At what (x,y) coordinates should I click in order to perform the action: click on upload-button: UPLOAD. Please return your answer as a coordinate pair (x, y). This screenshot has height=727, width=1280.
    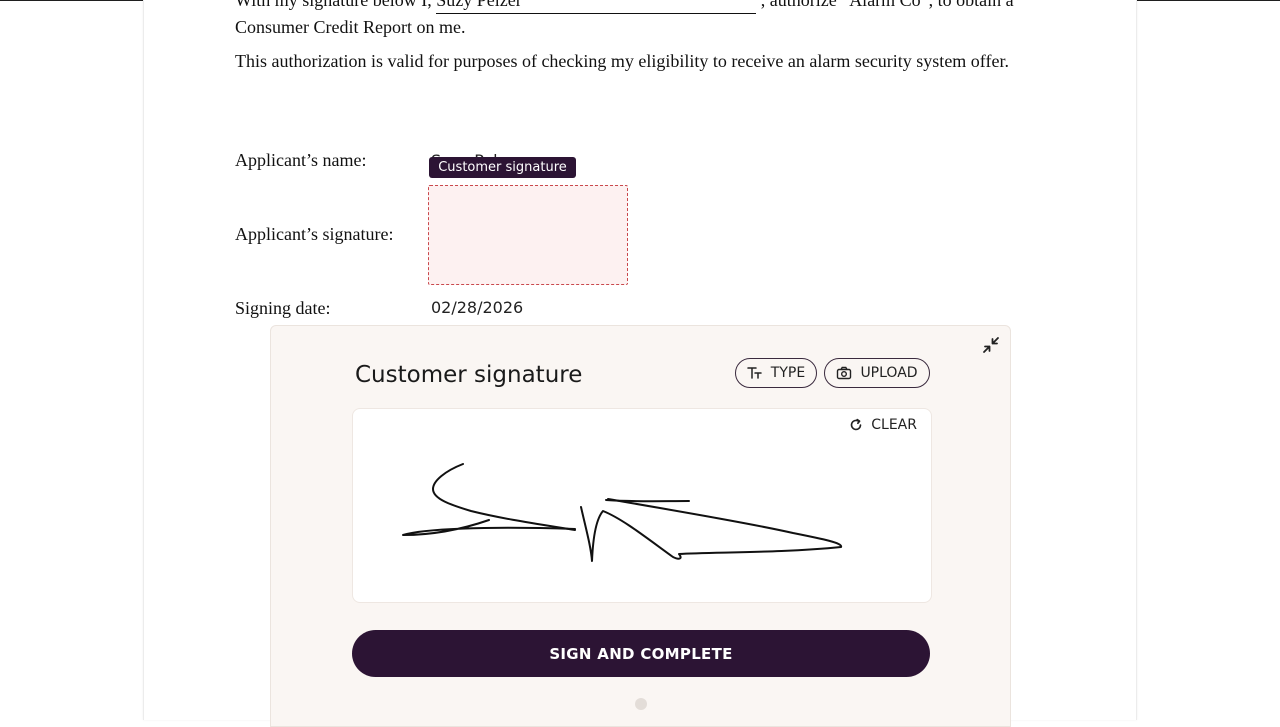
    Looking at the image, I should click on (877, 373).